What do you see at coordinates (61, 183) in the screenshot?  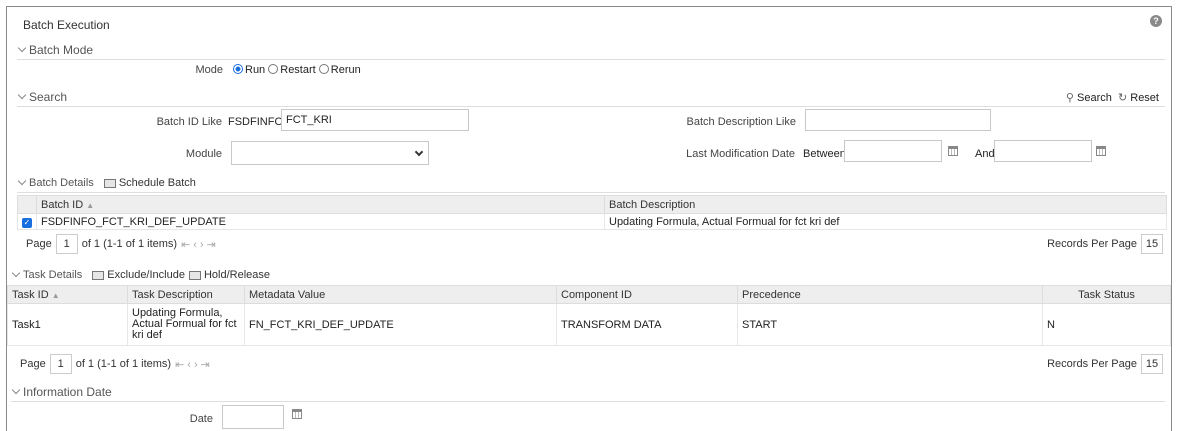 I see `section-label: Batch Details` at bounding box center [61, 183].